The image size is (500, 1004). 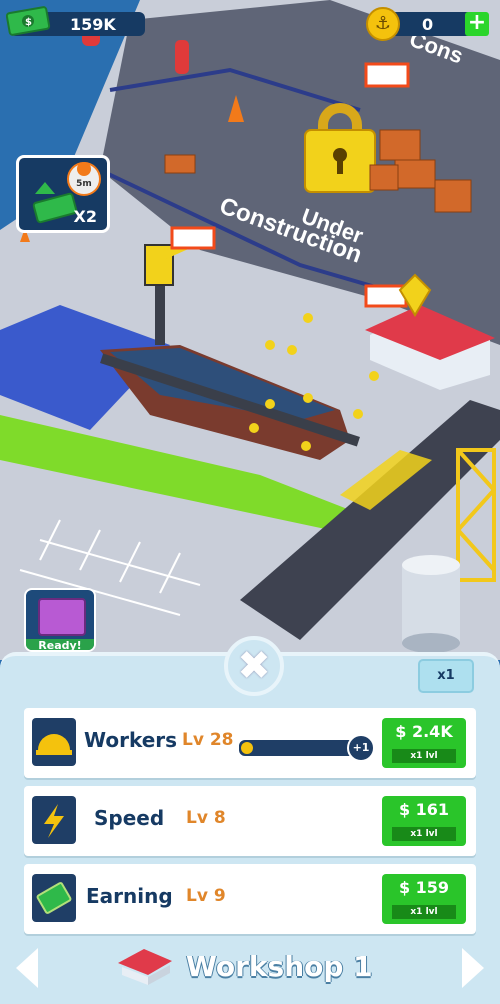 What do you see at coordinates (473, 968) in the screenshot?
I see `next-building-arrow` at bounding box center [473, 968].